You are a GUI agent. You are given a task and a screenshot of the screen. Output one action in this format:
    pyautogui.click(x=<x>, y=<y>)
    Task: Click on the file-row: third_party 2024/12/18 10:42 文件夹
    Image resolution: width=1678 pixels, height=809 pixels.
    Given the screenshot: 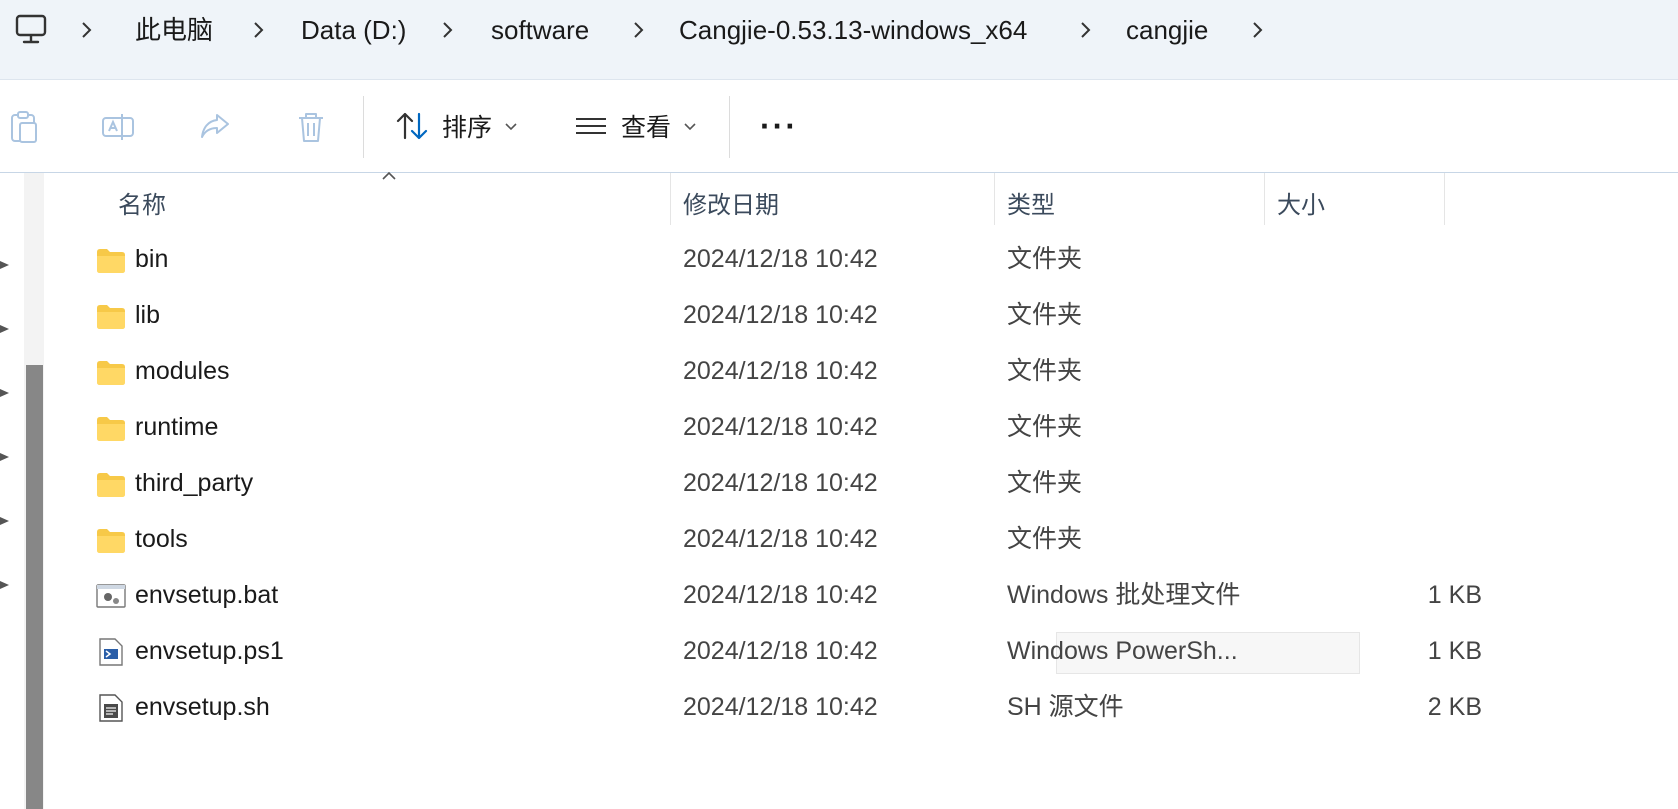 What is the action you would take?
    pyautogui.click(x=752, y=484)
    